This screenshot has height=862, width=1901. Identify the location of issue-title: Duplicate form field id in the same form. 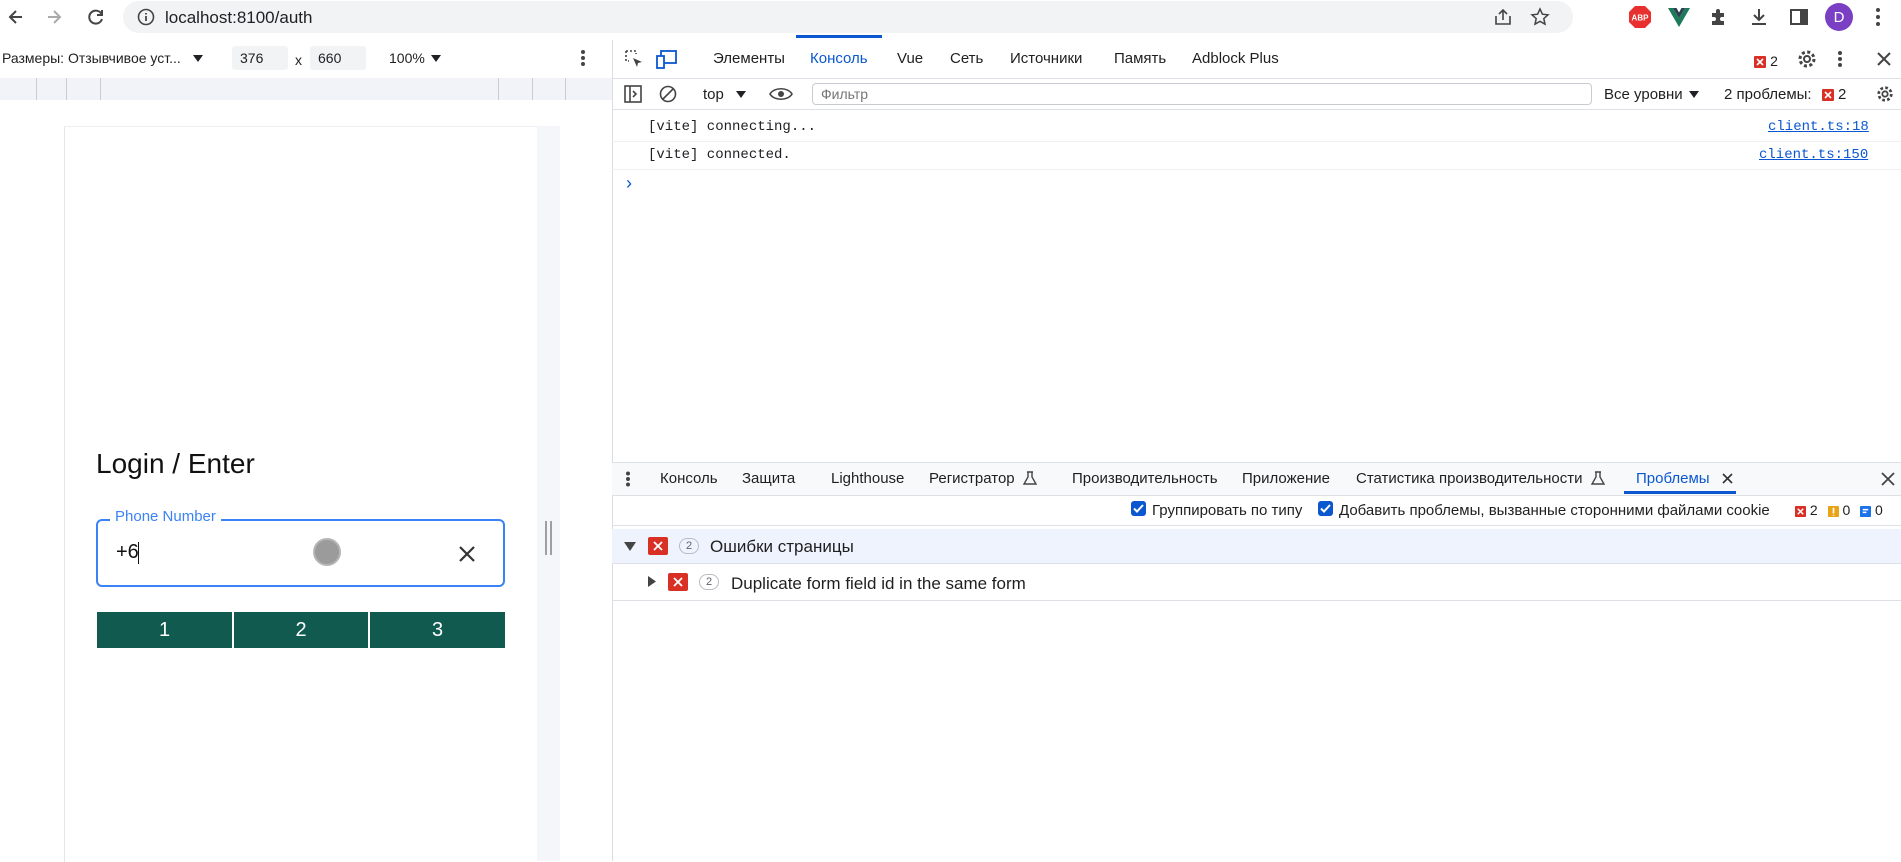
(878, 583).